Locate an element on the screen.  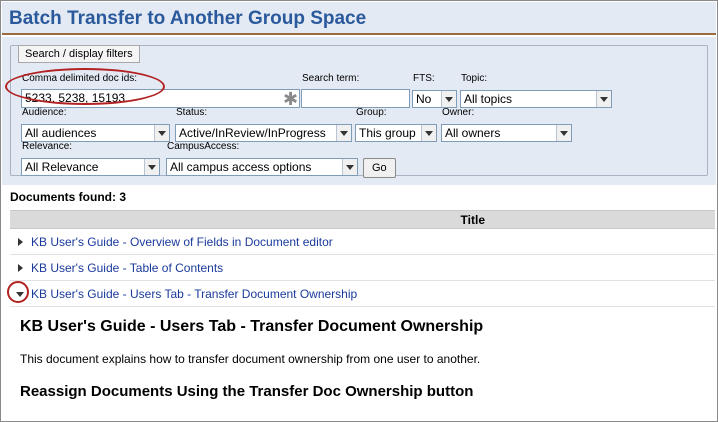
topic-value: All topics is located at coordinates (488, 99).